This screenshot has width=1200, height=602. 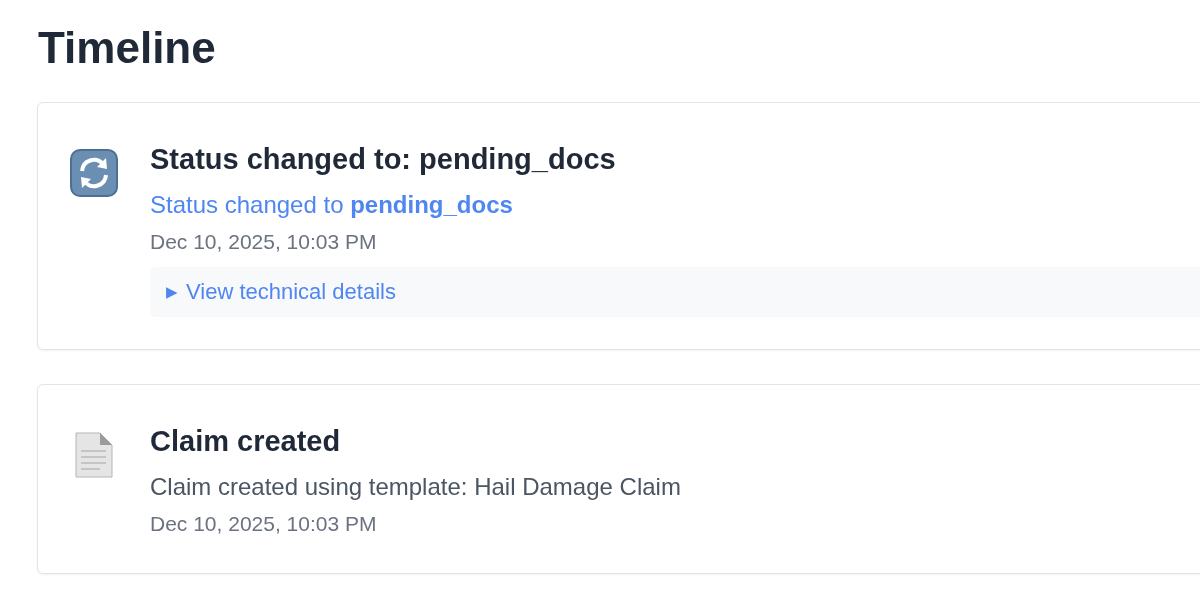 I want to click on event-title: Status changed to: pending_docs, so click(x=383, y=159).